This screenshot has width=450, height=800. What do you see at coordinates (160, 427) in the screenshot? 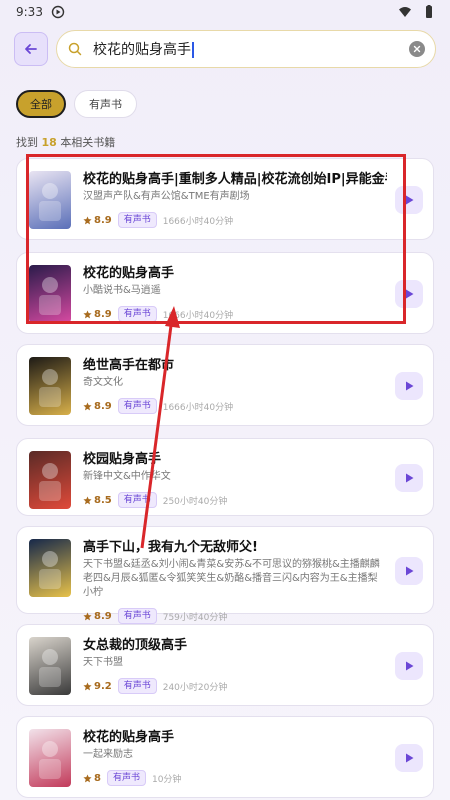
I see `annotation-arrow` at bounding box center [160, 427].